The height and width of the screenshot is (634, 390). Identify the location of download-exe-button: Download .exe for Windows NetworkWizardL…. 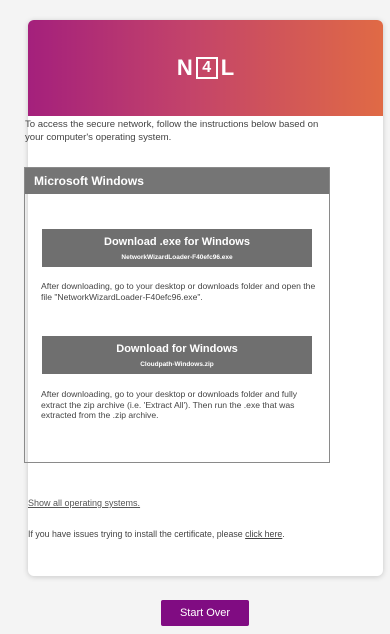
(177, 248).